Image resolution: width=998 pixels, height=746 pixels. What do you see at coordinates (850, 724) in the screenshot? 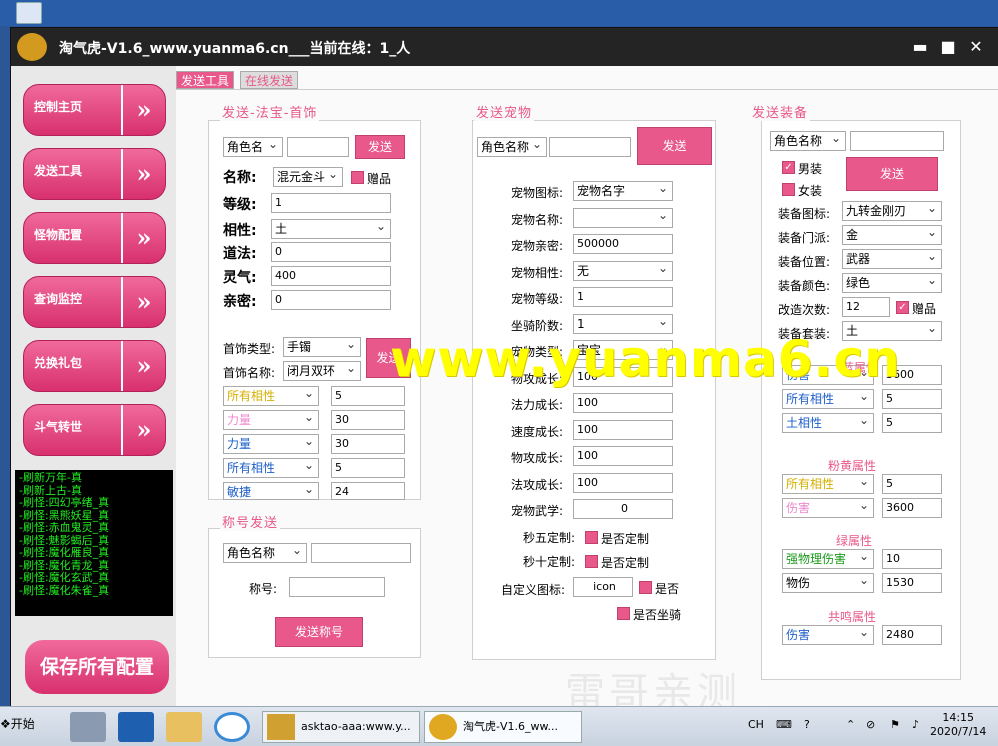
I see `tray-expand-icon: ⌃` at bounding box center [850, 724].